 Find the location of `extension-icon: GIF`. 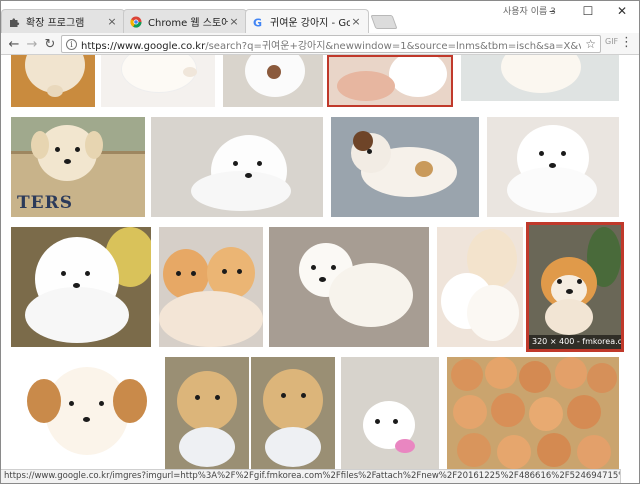

extension-icon: GIF is located at coordinates (611, 41).